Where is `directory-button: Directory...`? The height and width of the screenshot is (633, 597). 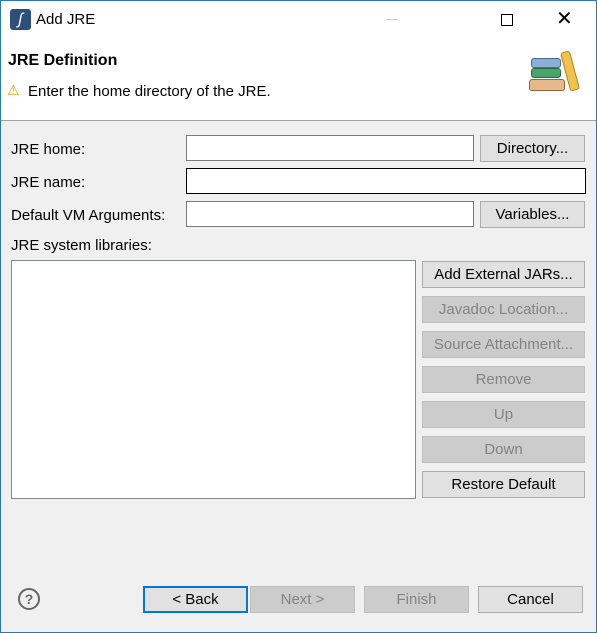 directory-button: Directory... is located at coordinates (532, 148).